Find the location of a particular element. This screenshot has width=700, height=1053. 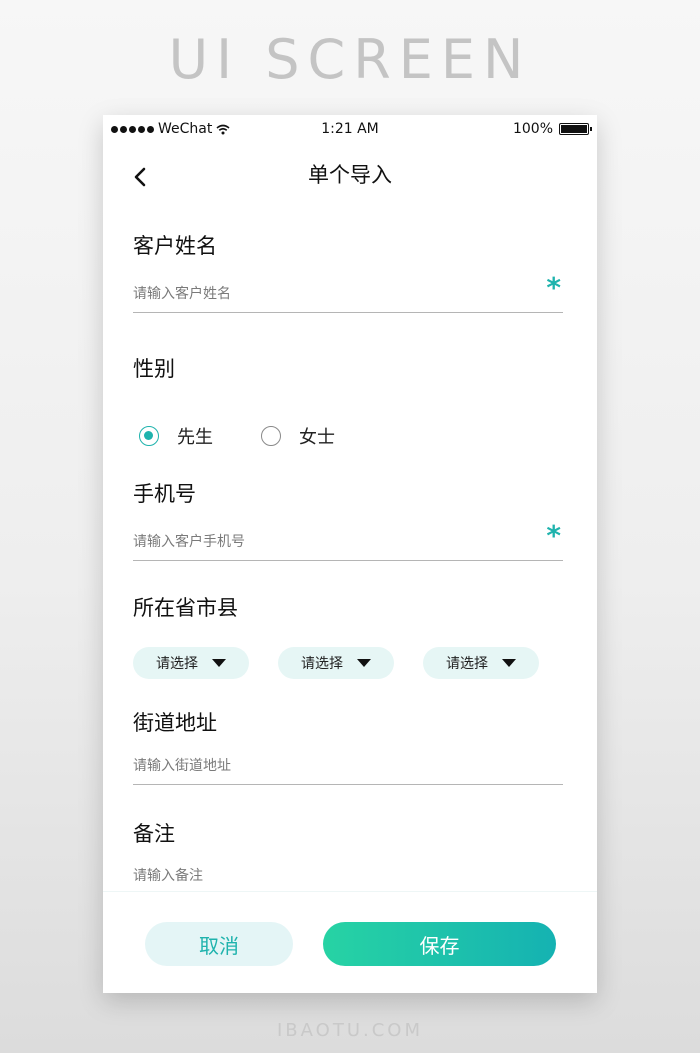

save-button: 保存 is located at coordinates (439, 944).